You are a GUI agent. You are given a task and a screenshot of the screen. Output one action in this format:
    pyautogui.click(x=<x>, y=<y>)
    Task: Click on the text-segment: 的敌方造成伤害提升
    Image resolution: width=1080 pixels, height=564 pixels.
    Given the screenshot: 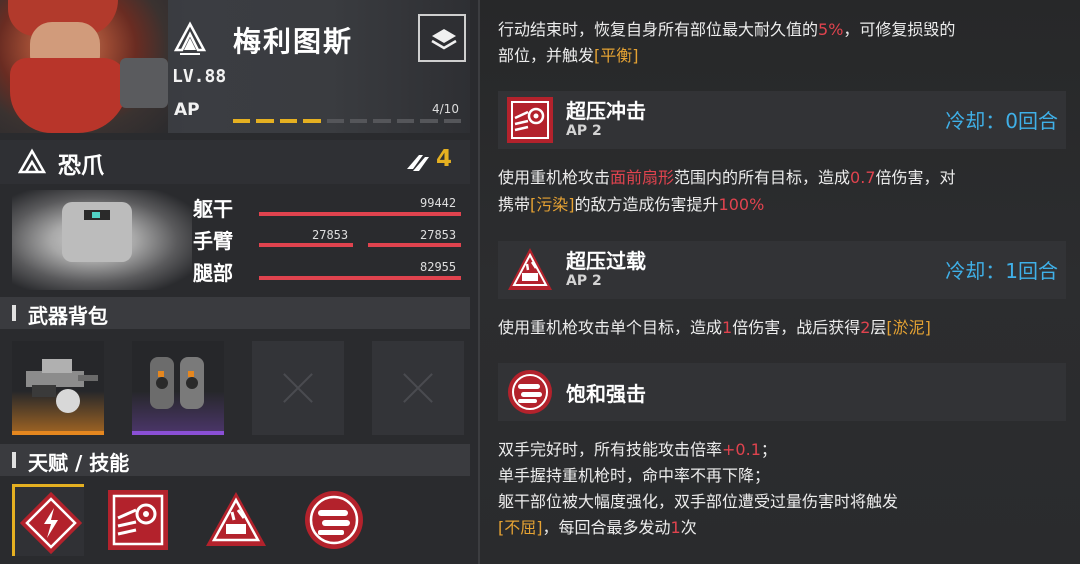 What is the action you would take?
    pyautogui.click(x=646, y=204)
    